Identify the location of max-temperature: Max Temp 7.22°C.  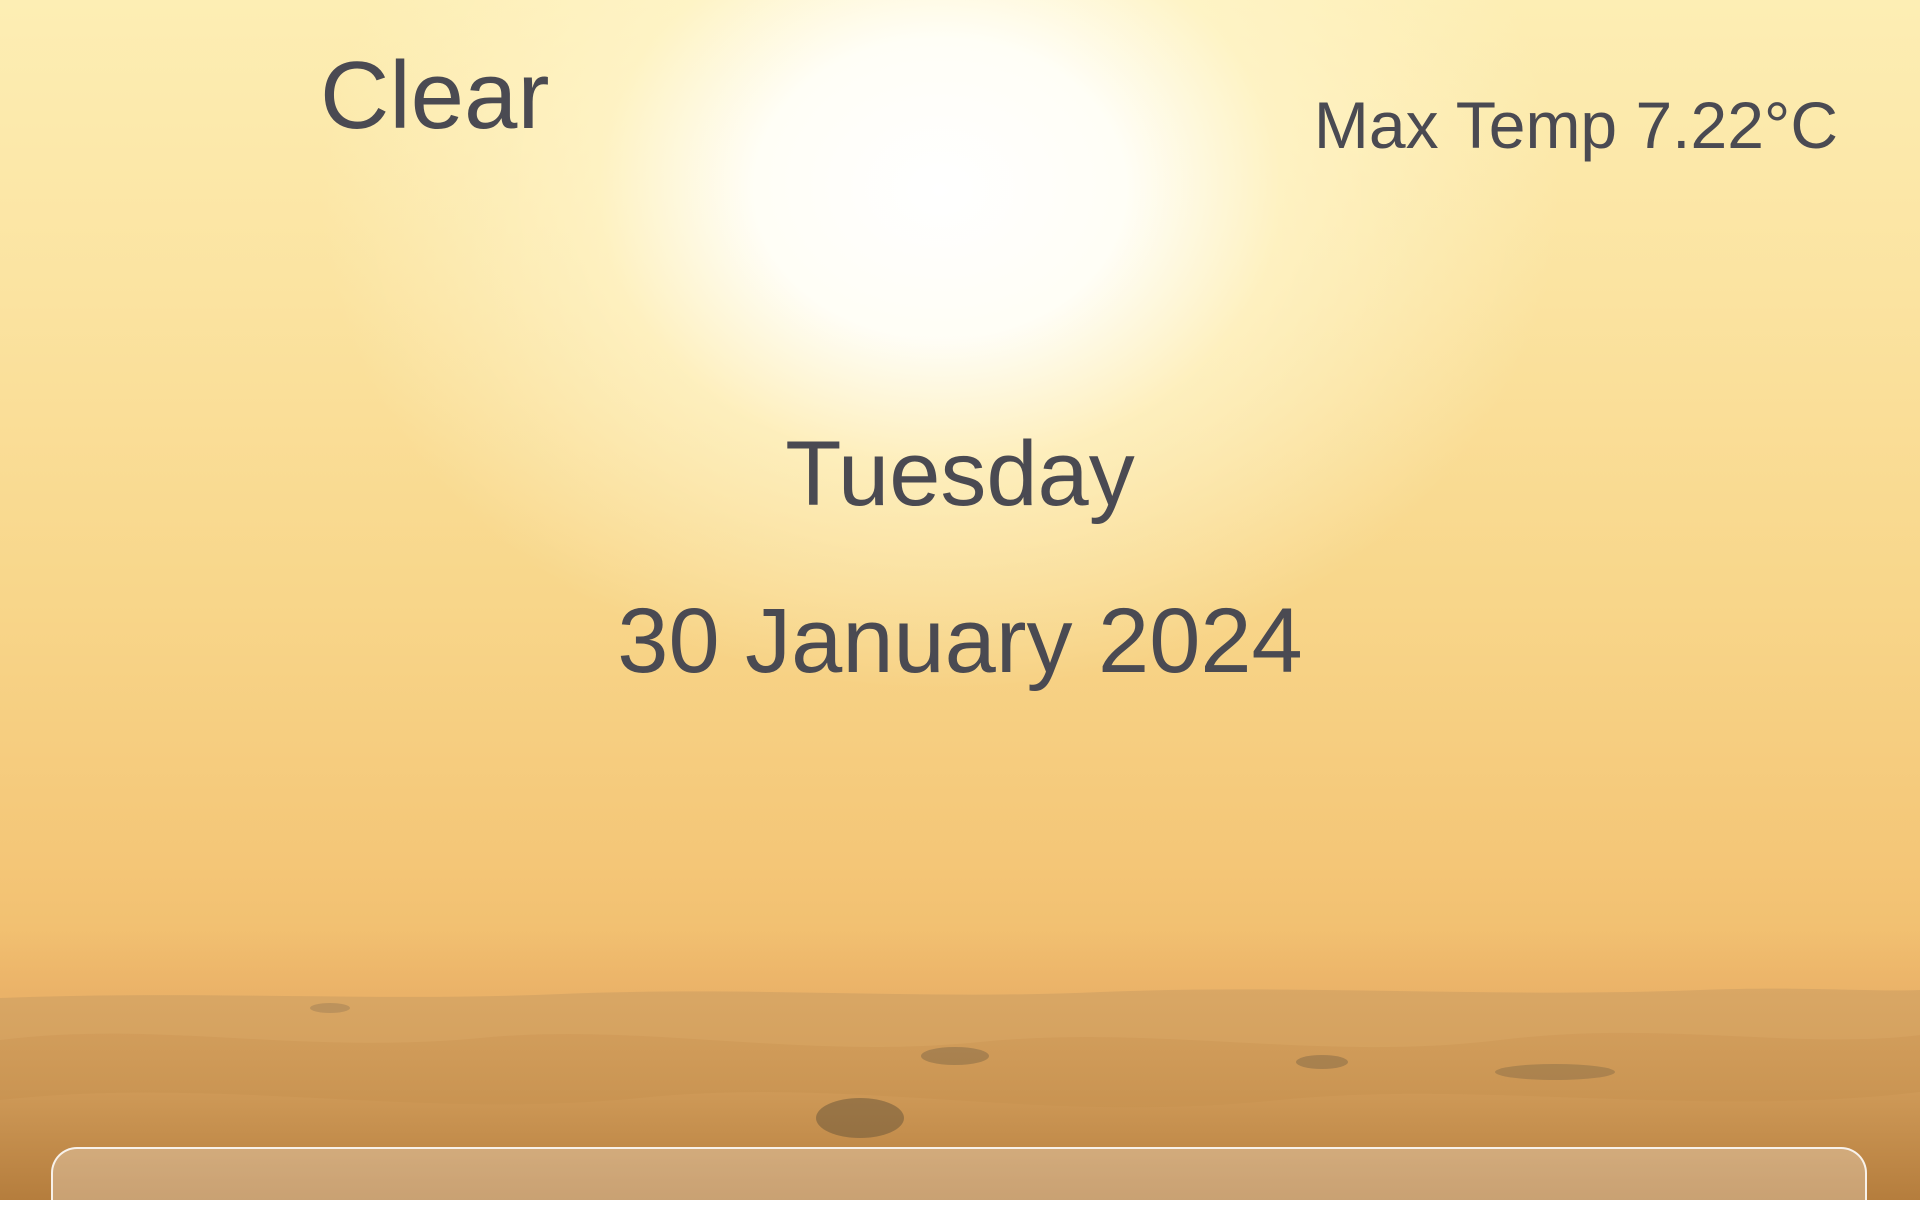
(1575, 125).